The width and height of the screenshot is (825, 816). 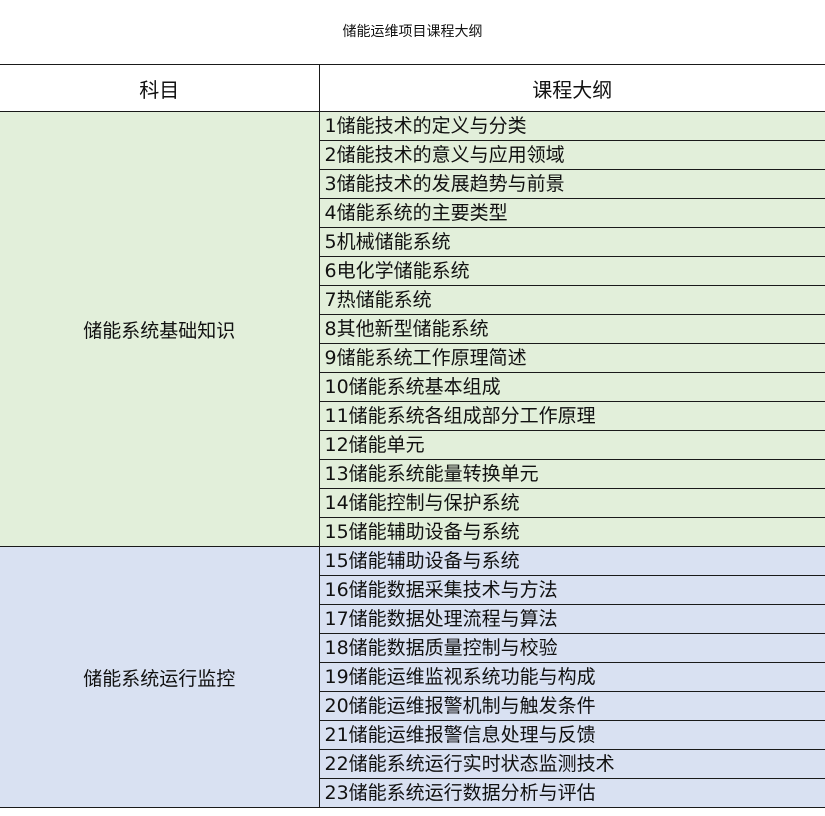 I want to click on outline-cell: 13储能系统能量转换单元, so click(x=571, y=474).